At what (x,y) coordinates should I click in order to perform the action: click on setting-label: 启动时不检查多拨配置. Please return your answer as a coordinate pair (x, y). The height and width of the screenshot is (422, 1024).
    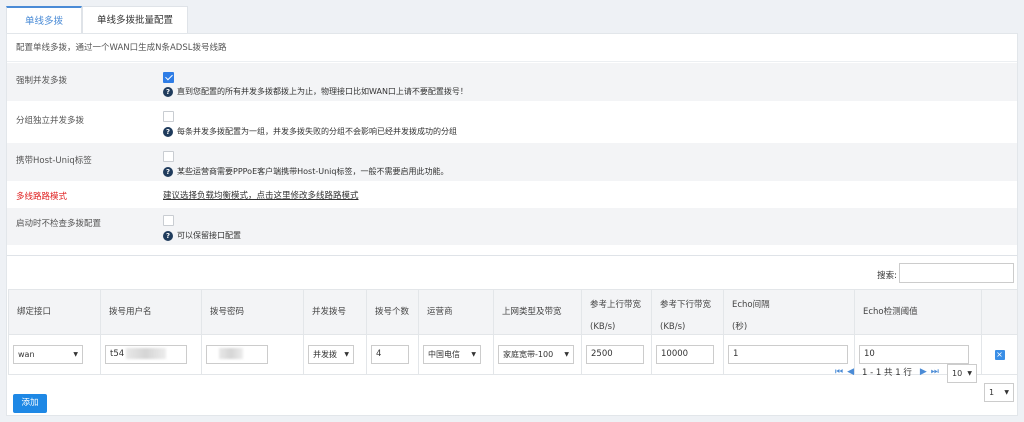
    Looking at the image, I should click on (59, 224).